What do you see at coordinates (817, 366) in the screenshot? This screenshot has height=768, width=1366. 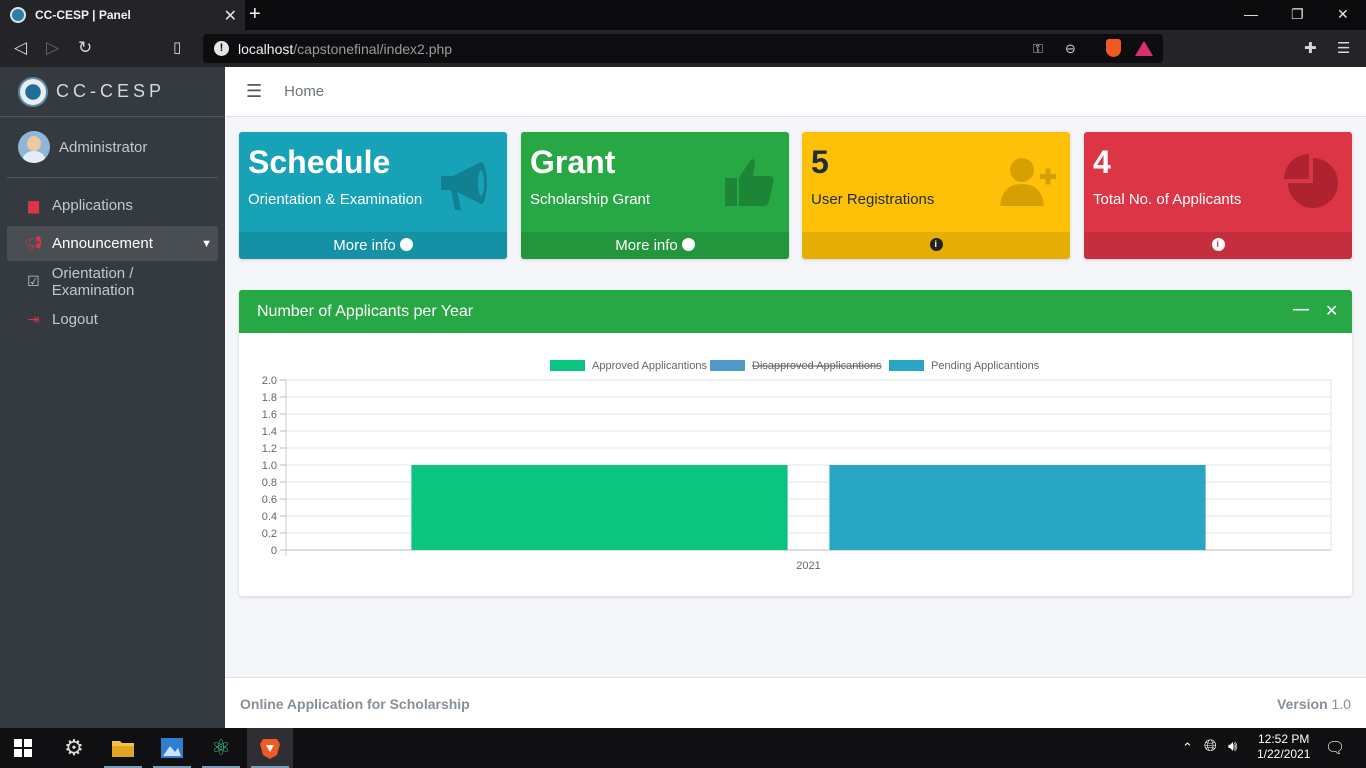 I see `legend-label: Disapproved Applicantions` at bounding box center [817, 366].